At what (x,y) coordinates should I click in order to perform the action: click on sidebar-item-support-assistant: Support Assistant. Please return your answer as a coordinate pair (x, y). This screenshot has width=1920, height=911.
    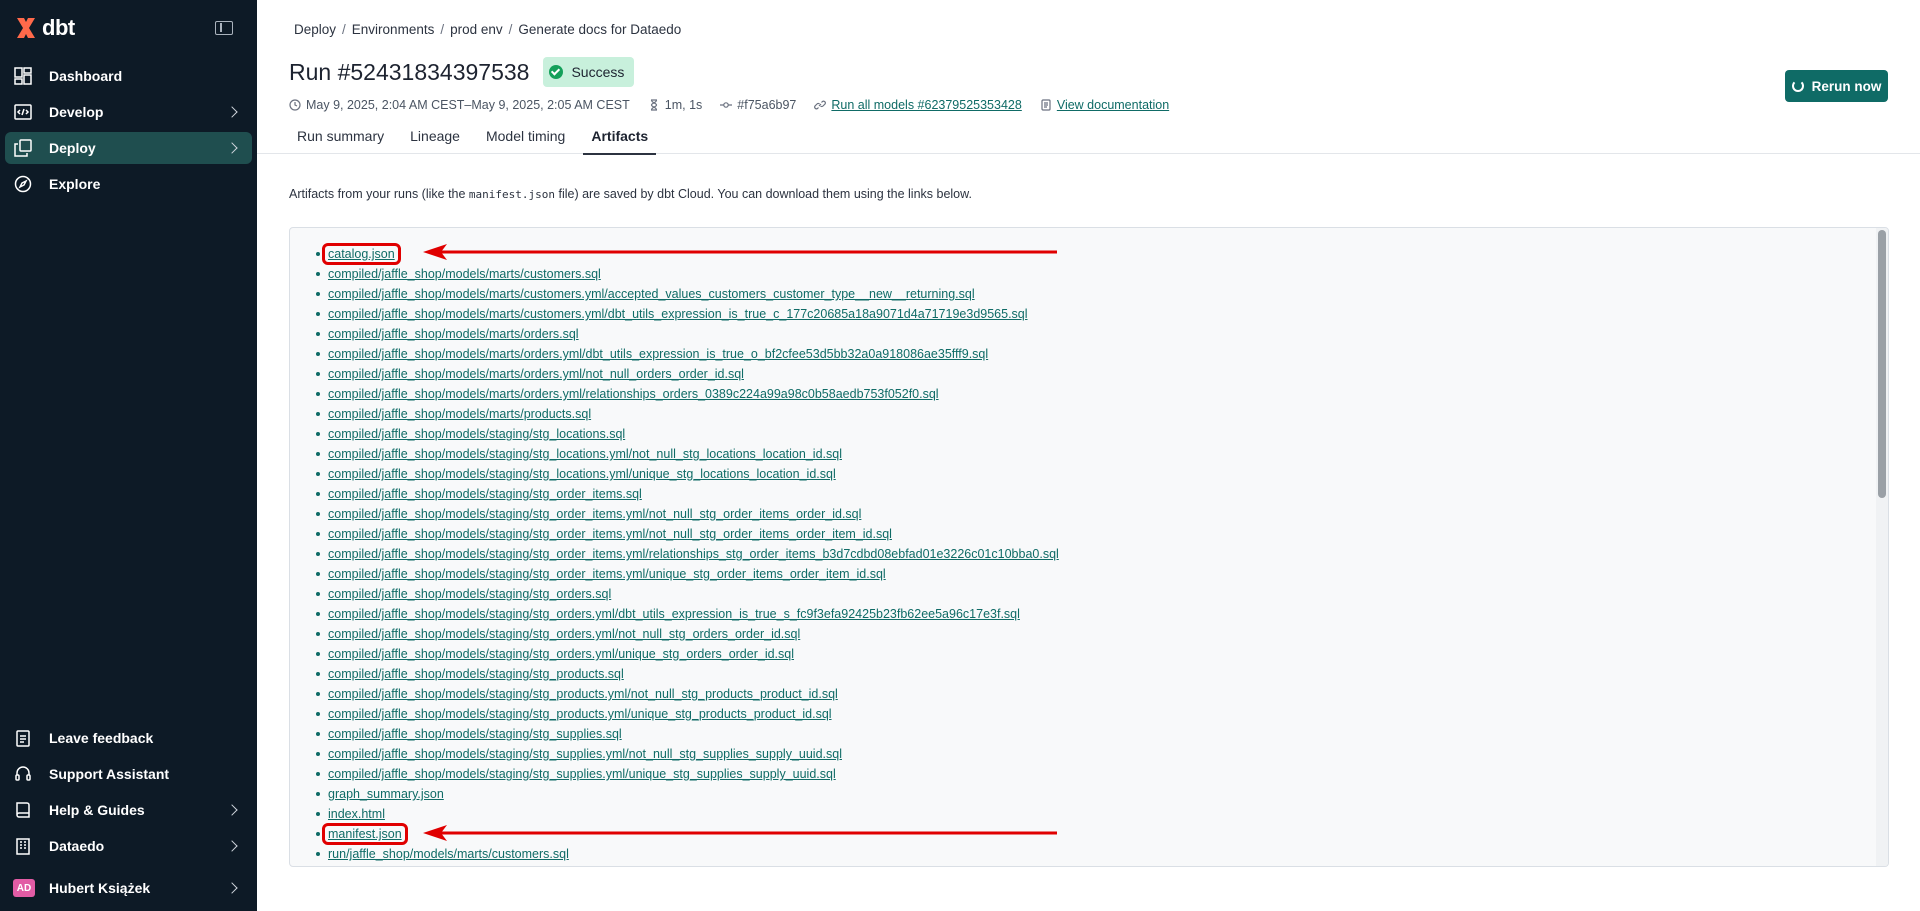
    Looking at the image, I should click on (128, 774).